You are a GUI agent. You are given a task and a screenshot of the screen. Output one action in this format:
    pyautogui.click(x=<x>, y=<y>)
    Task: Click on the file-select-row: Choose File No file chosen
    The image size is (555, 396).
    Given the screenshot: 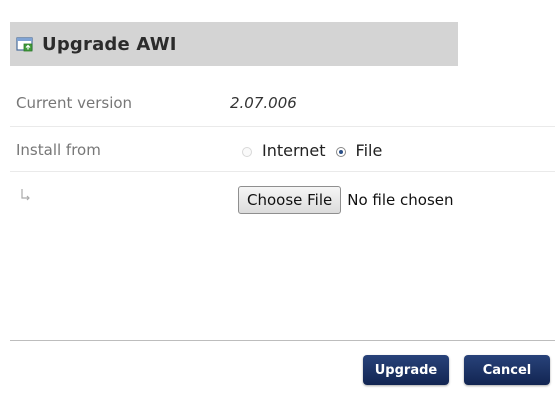 What is the action you would take?
    pyautogui.click(x=282, y=197)
    